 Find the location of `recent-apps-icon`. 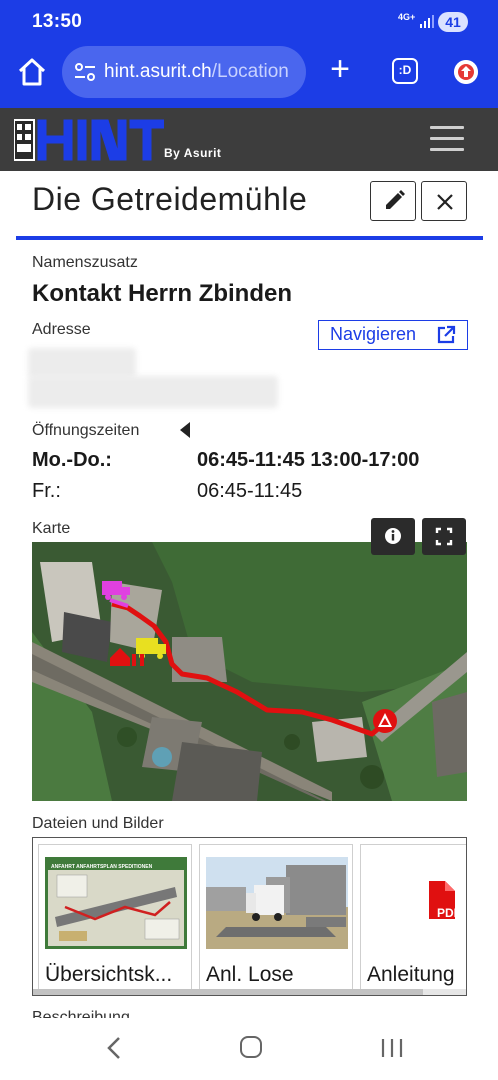

recent-apps-icon is located at coordinates (392, 1048).